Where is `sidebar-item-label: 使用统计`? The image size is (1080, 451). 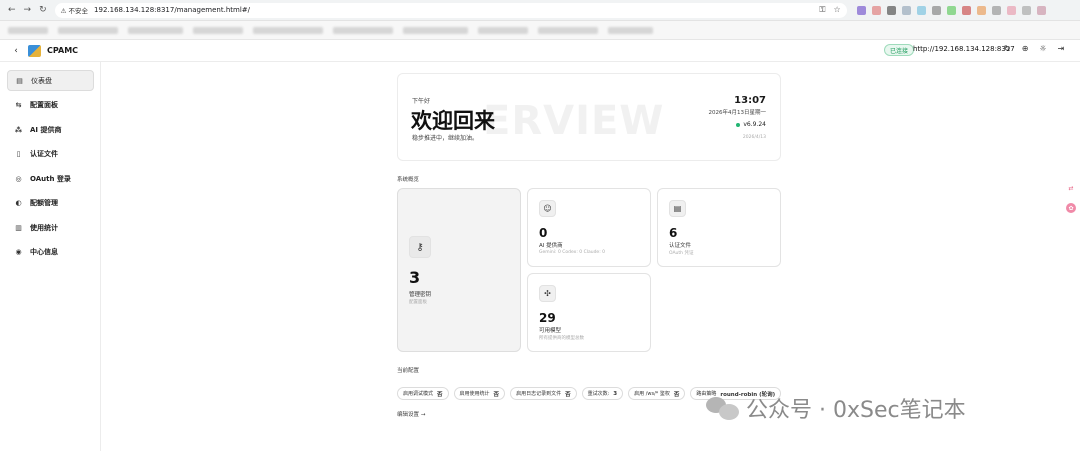
sidebar-item-label: 使用统计 is located at coordinates (44, 227).